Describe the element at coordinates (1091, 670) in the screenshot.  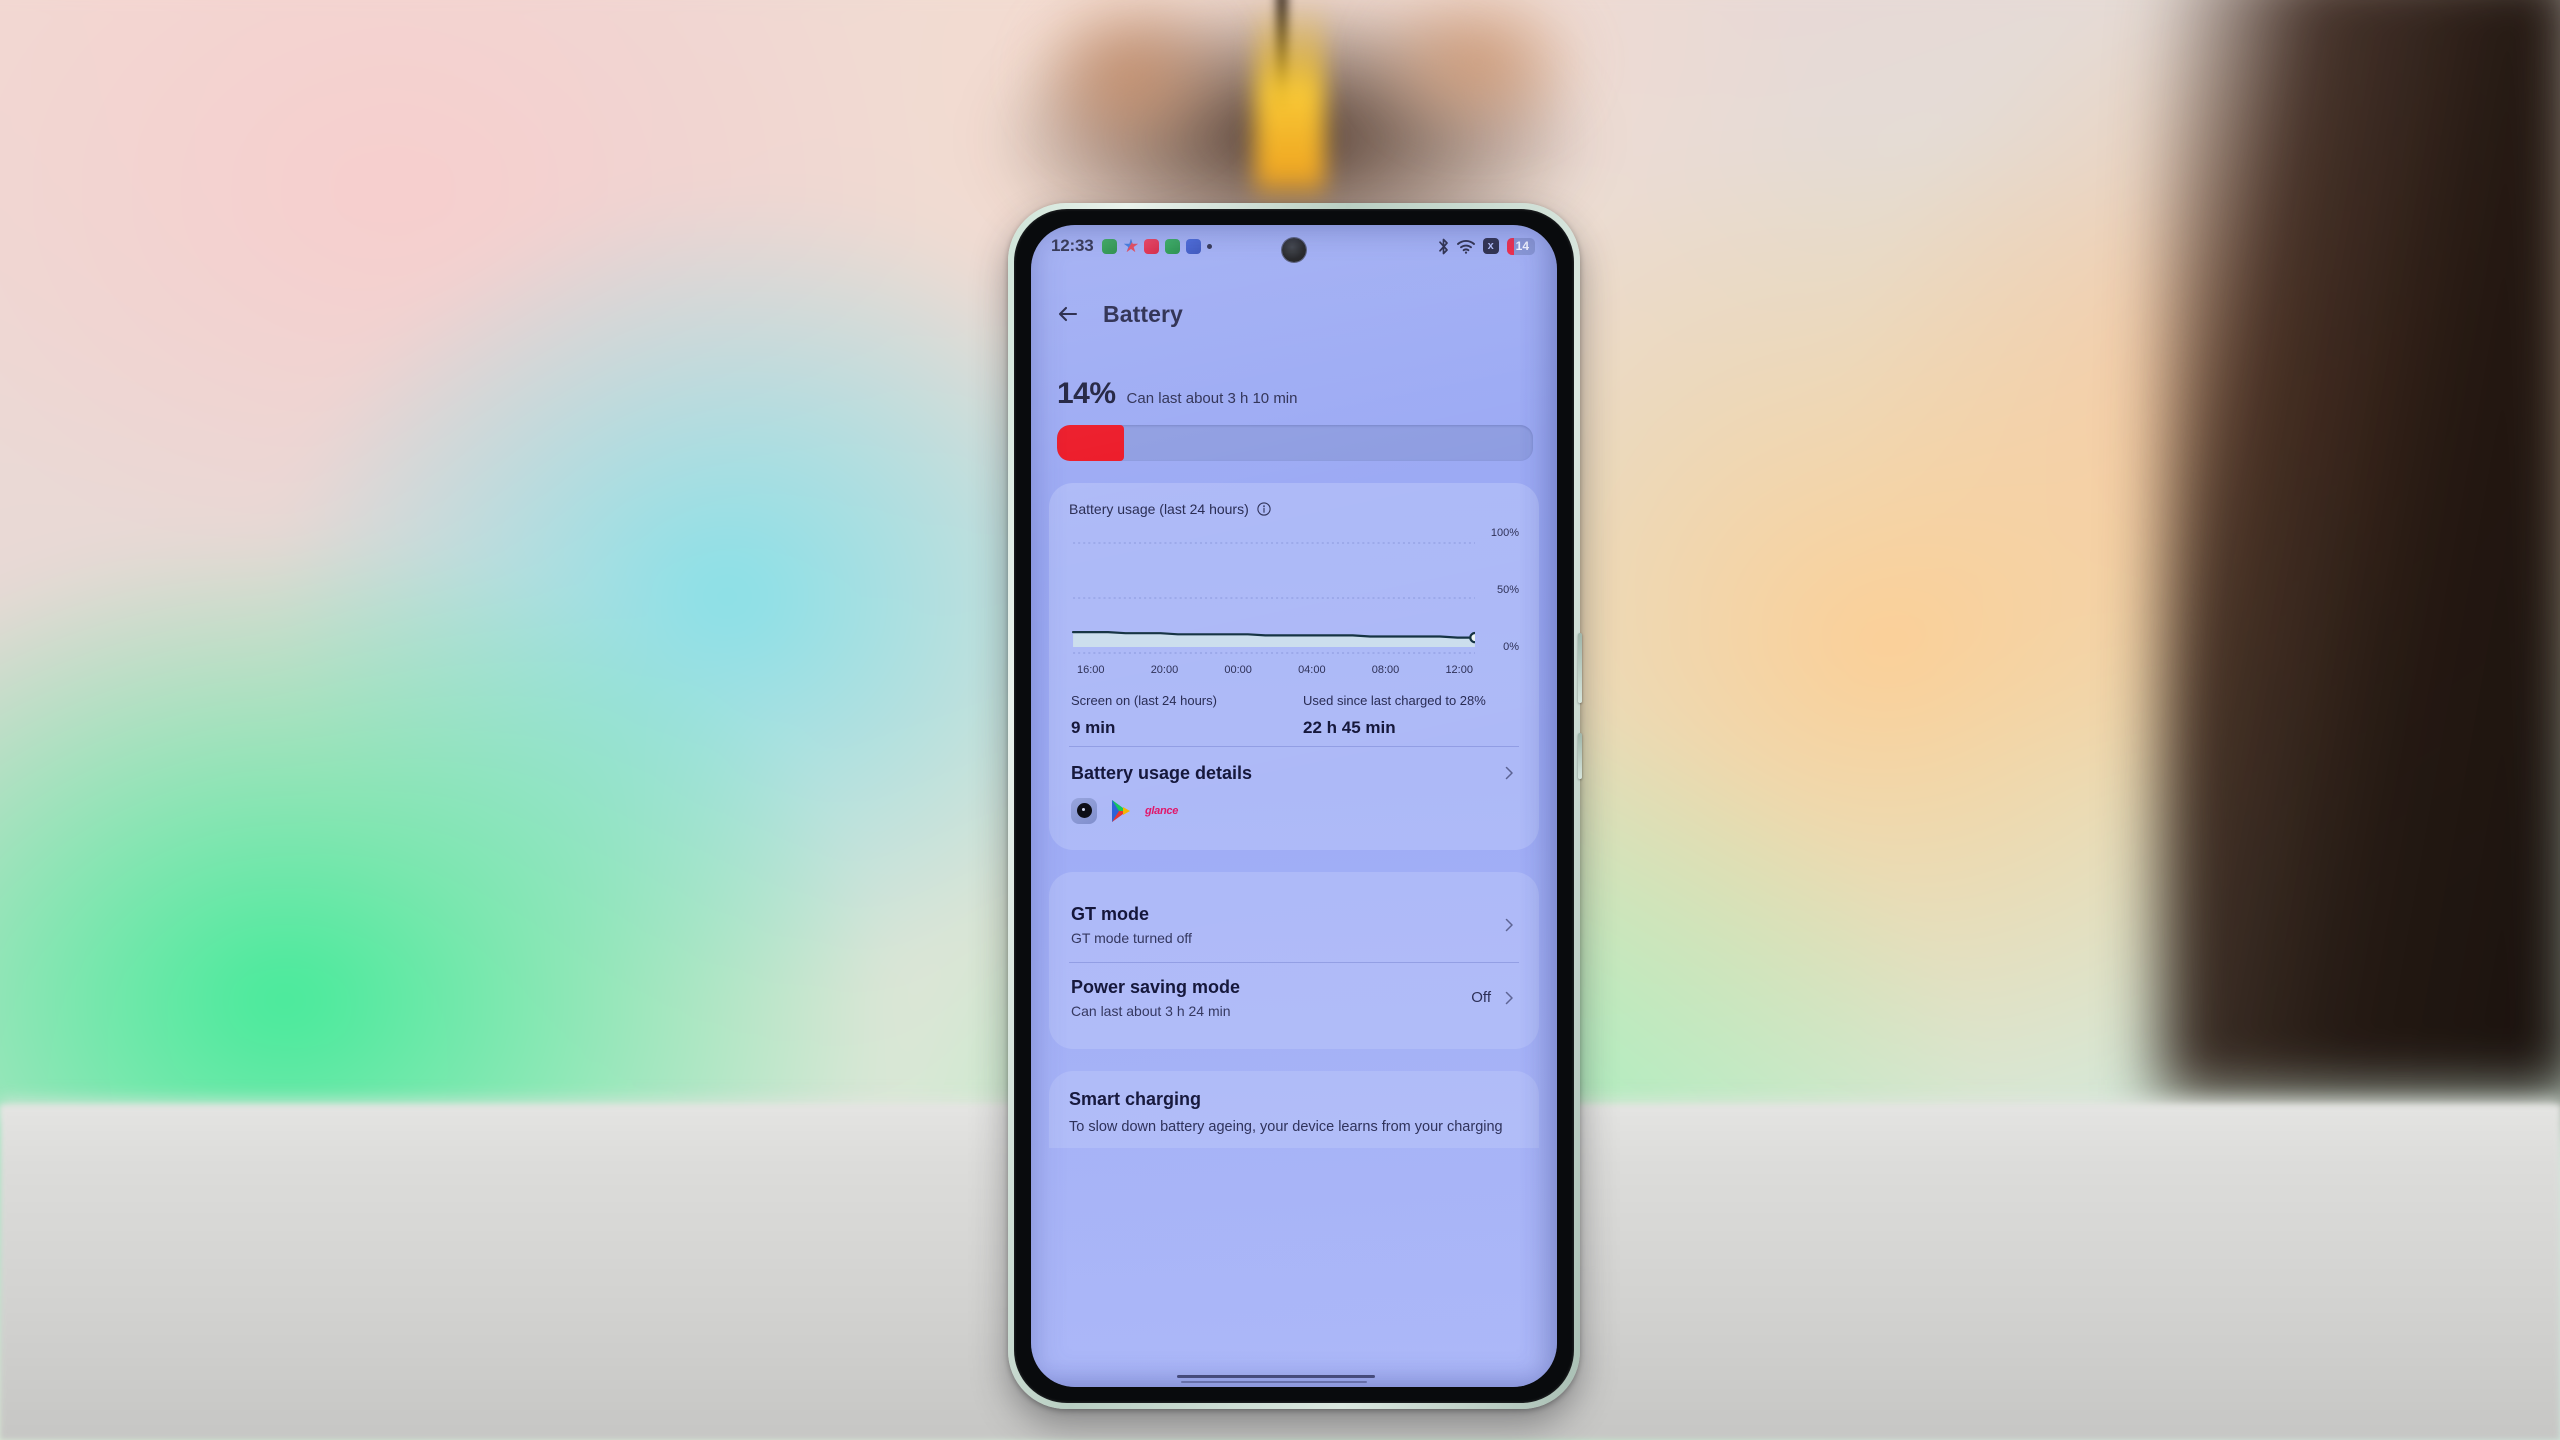
I see `x-axis-tick-0: 16:00` at that location.